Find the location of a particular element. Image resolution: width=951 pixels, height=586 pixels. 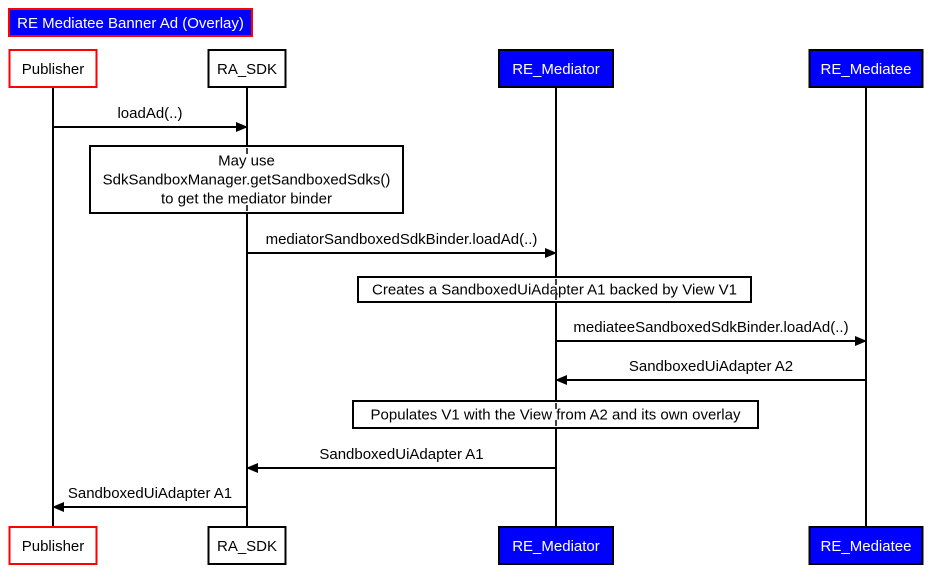

message-2: mediatorSandboxedSdkBinder.loadAd(..) is located at coordinates (402, 244).